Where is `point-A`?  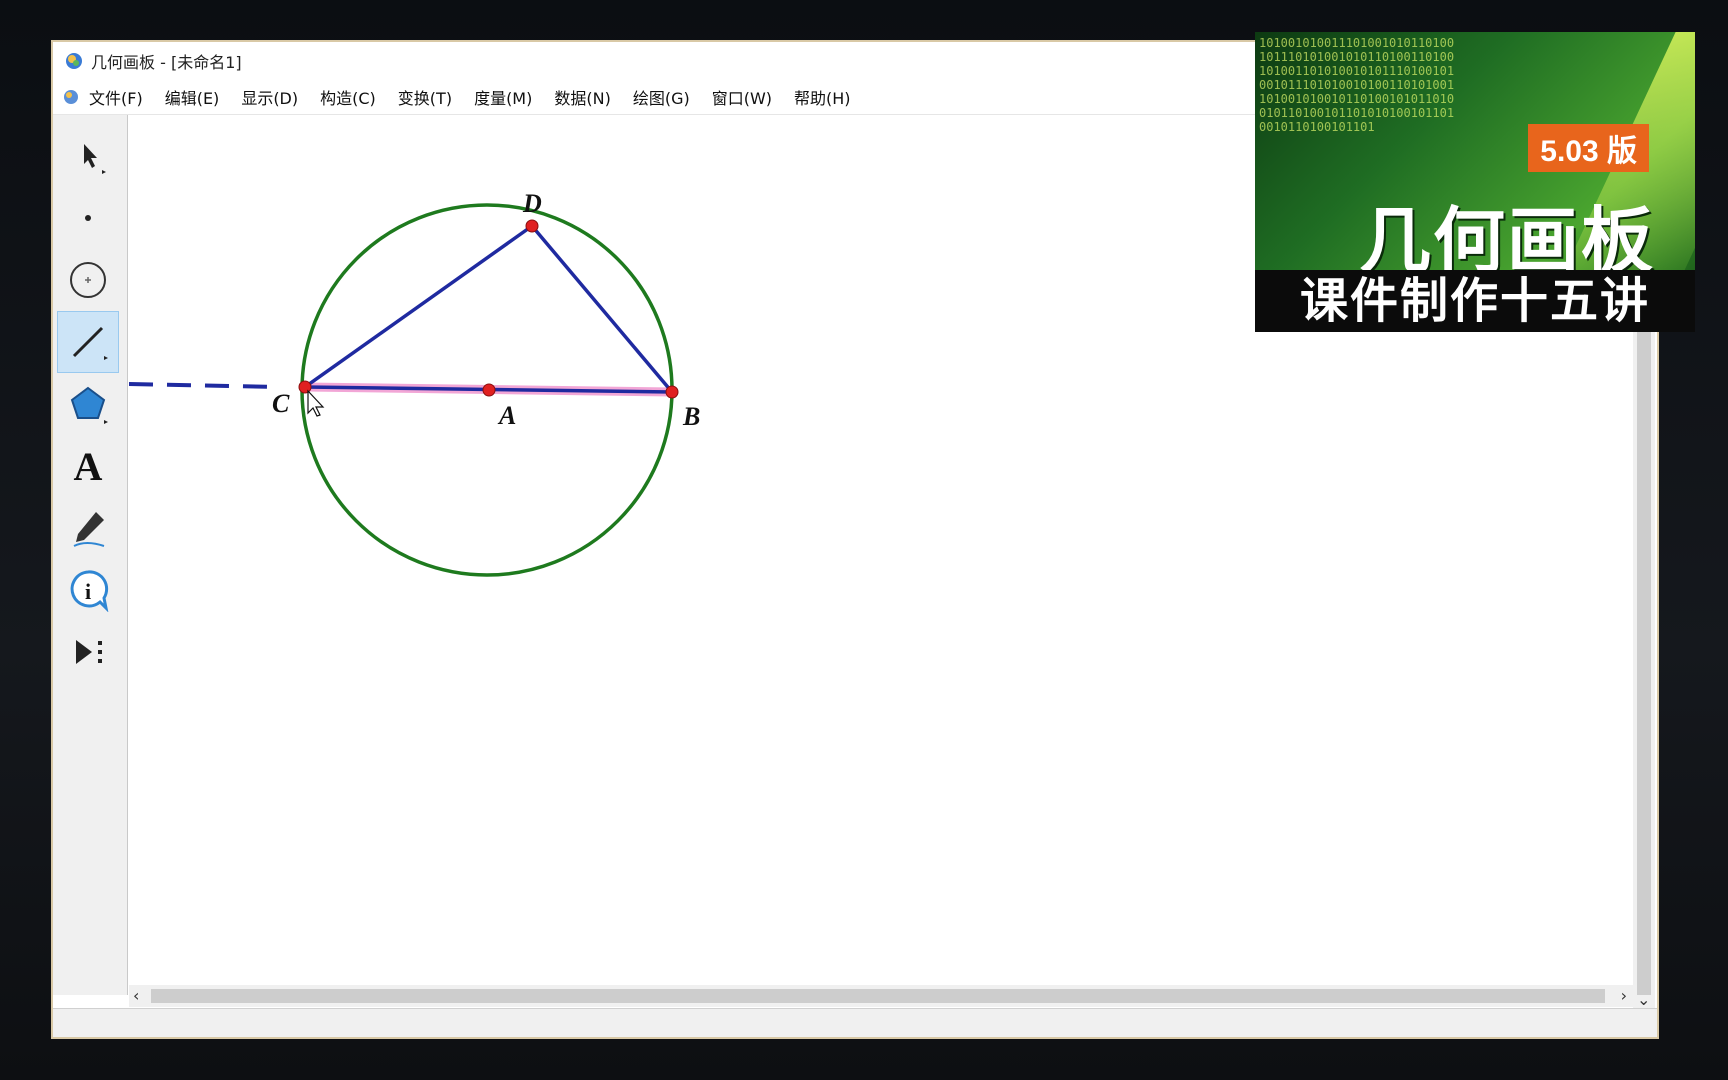
point-A is located at coordinates (489, 390).